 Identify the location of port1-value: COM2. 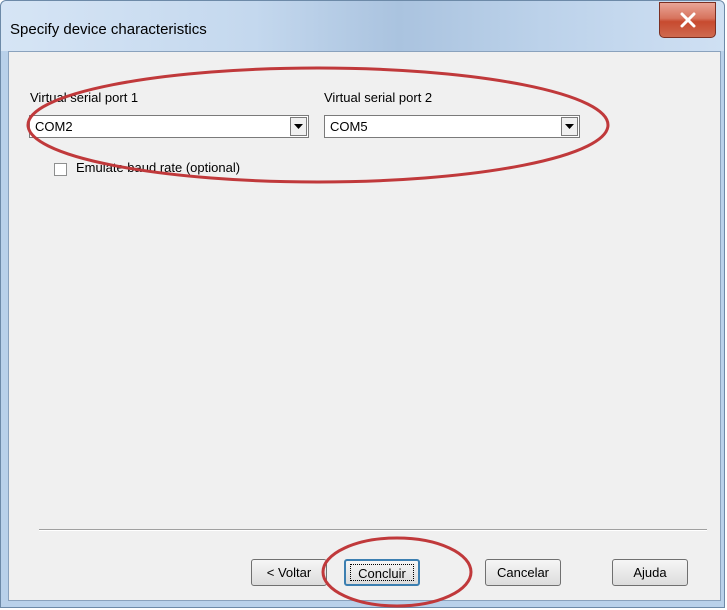
(54, 126).